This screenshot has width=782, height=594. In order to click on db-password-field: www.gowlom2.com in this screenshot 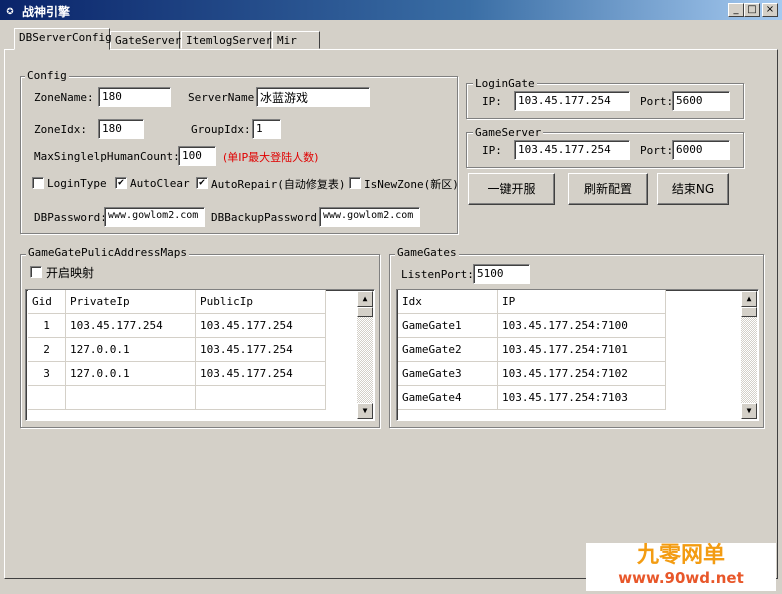, I will do `click(154, 217)`.